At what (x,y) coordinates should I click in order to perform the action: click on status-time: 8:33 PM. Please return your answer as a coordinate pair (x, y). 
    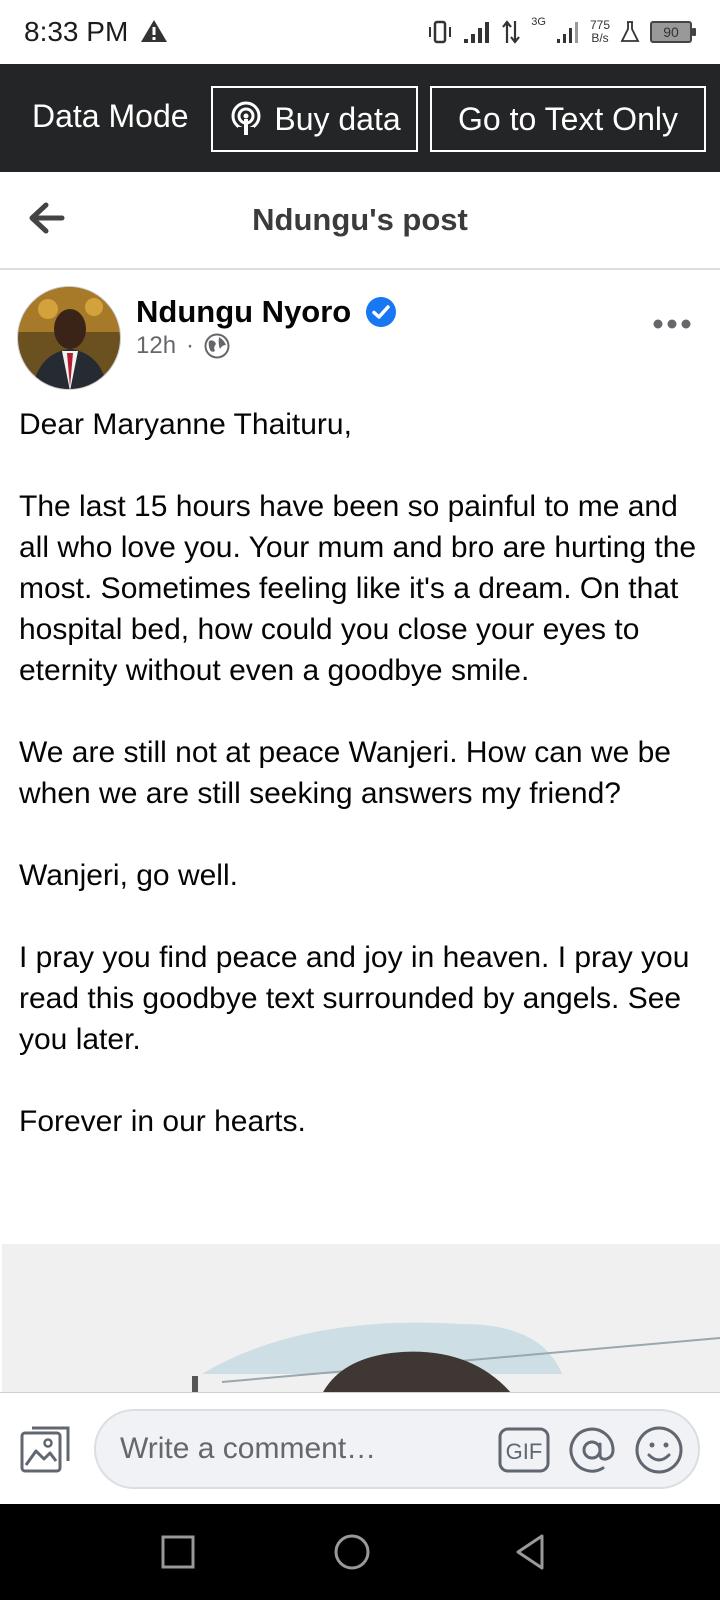
    Looking at the image, I should click on (76, 31).